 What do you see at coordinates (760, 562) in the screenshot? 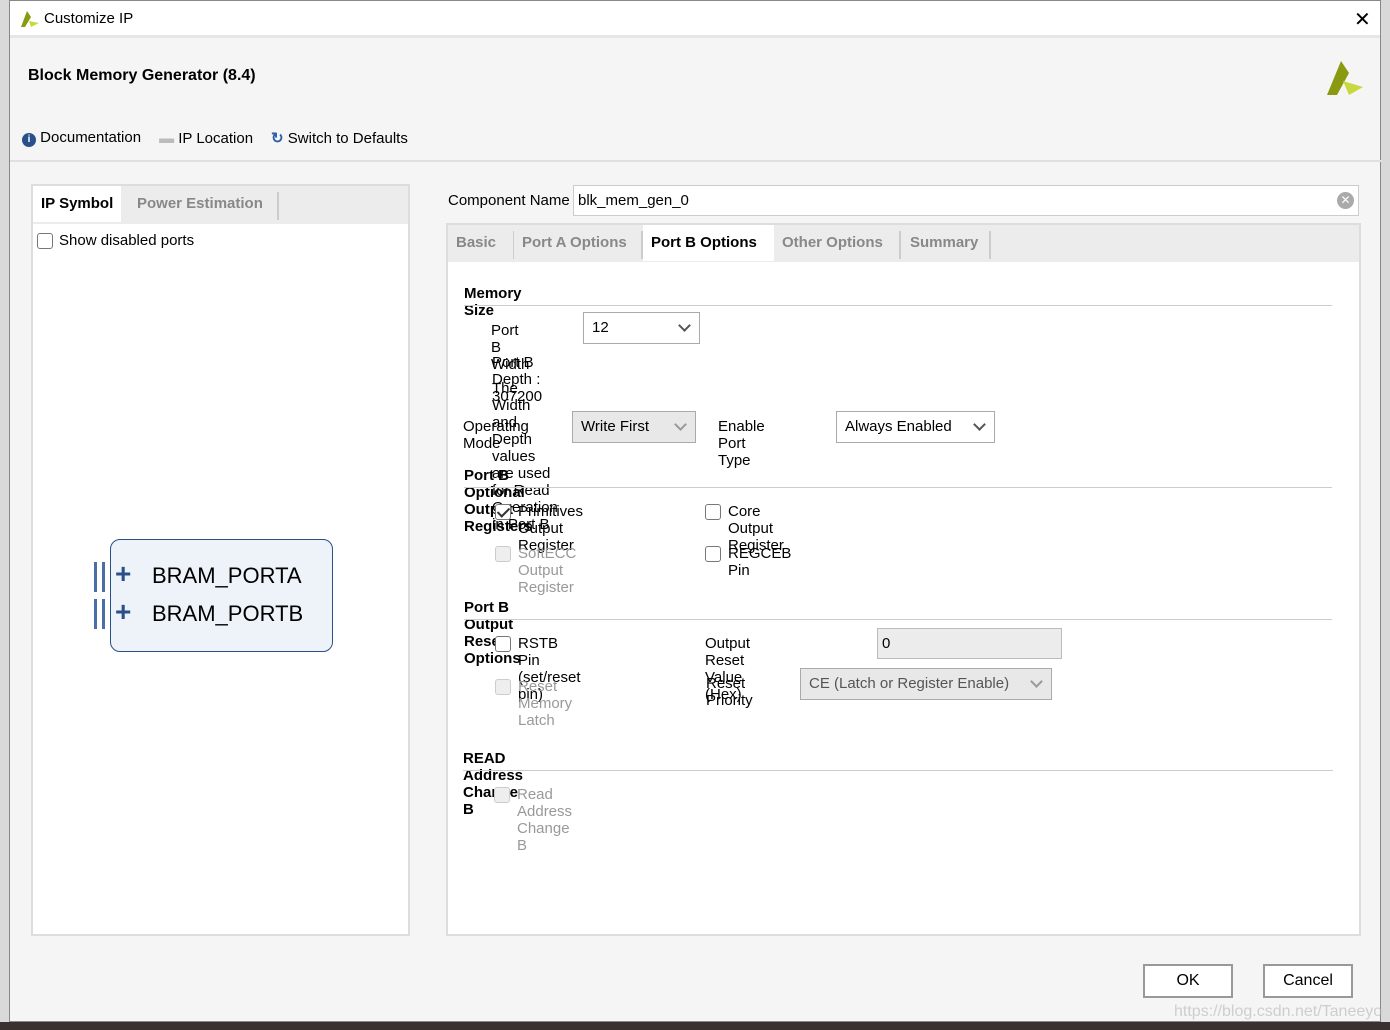
I see `regceb-pin-label: REGCEB Pin` at bounding box center [760, 562].